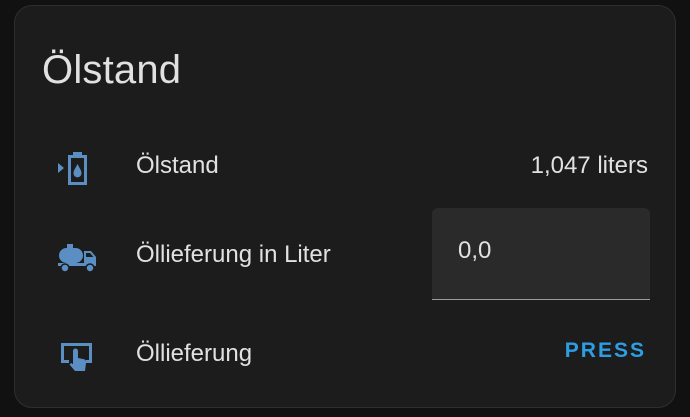 This screenshot has height=417, width=690. I want to click on press-button: PRESS, so click(605, 351).